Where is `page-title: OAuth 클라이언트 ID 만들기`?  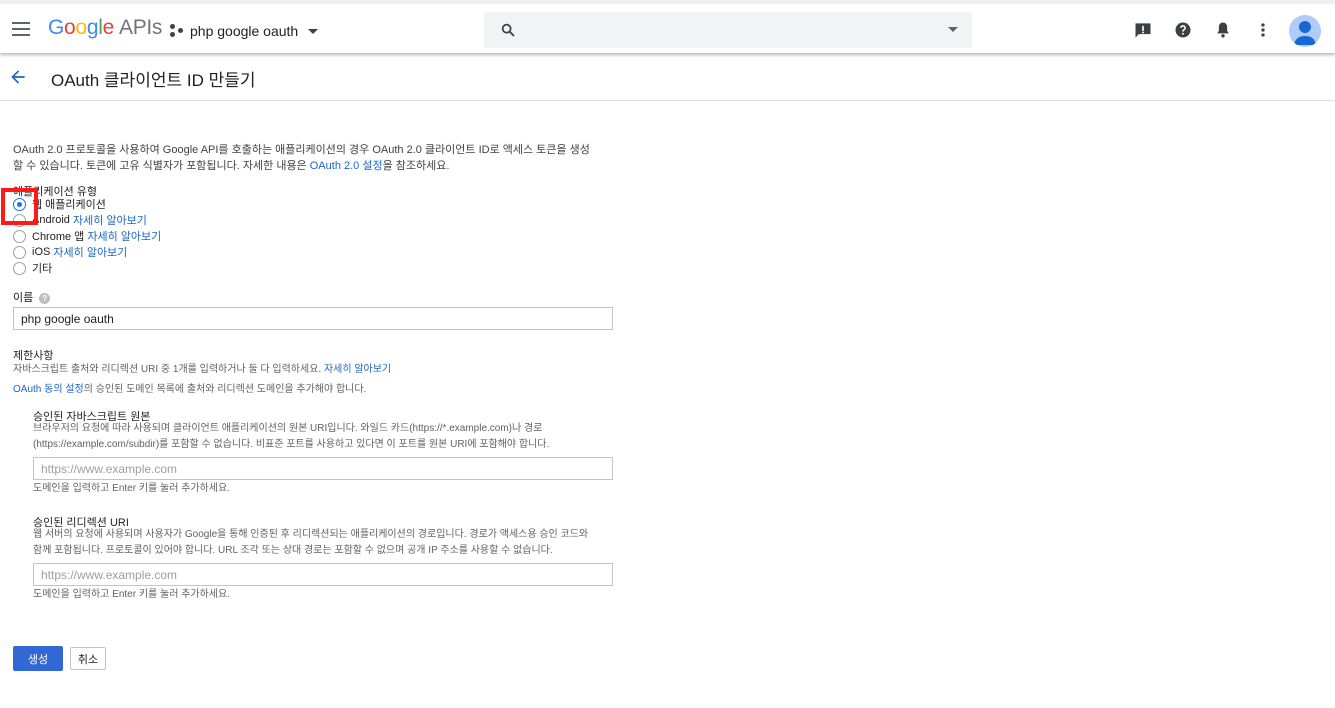 page-title: OAuth 클라이언트 ID 만들기 is located at coordinates (153, 80).